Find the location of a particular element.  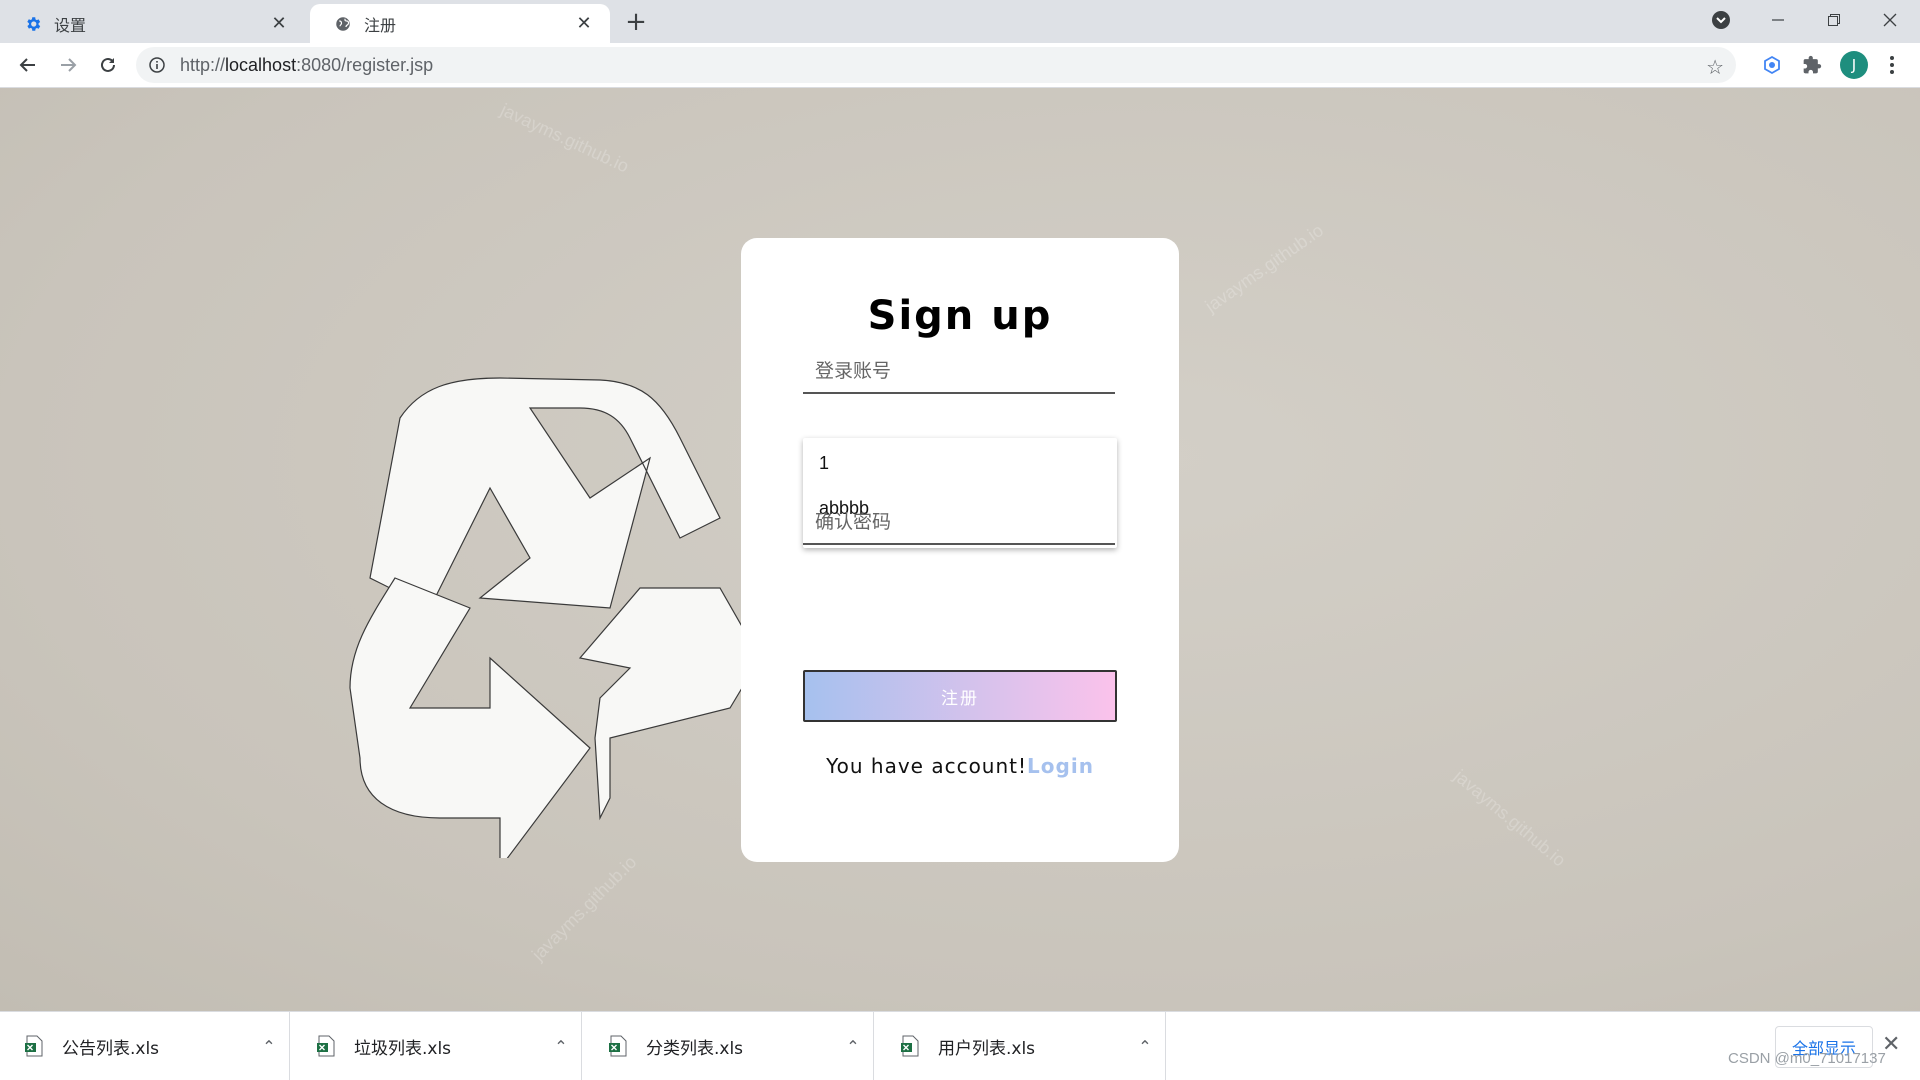

register-button: 注册 is located at coordinates (960, 696).